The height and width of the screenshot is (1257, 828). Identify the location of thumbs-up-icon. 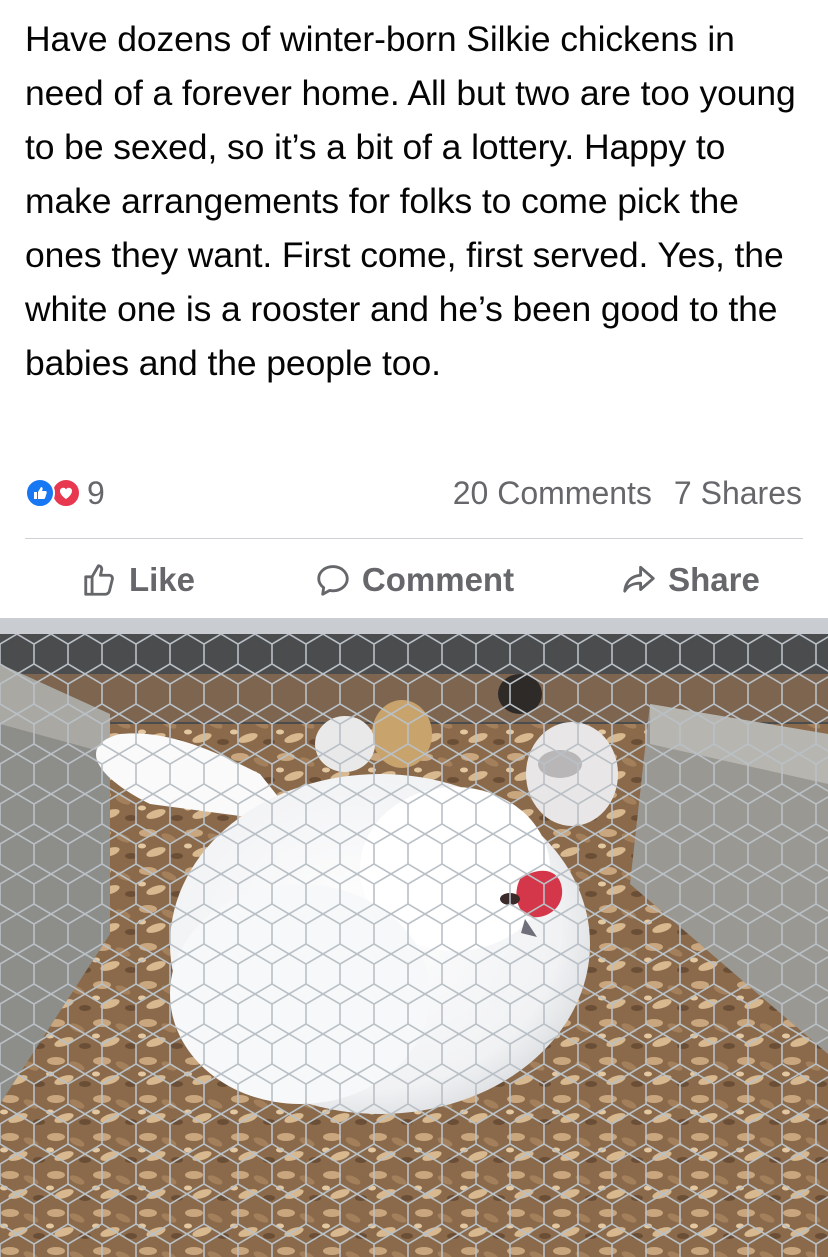
(99, 580).